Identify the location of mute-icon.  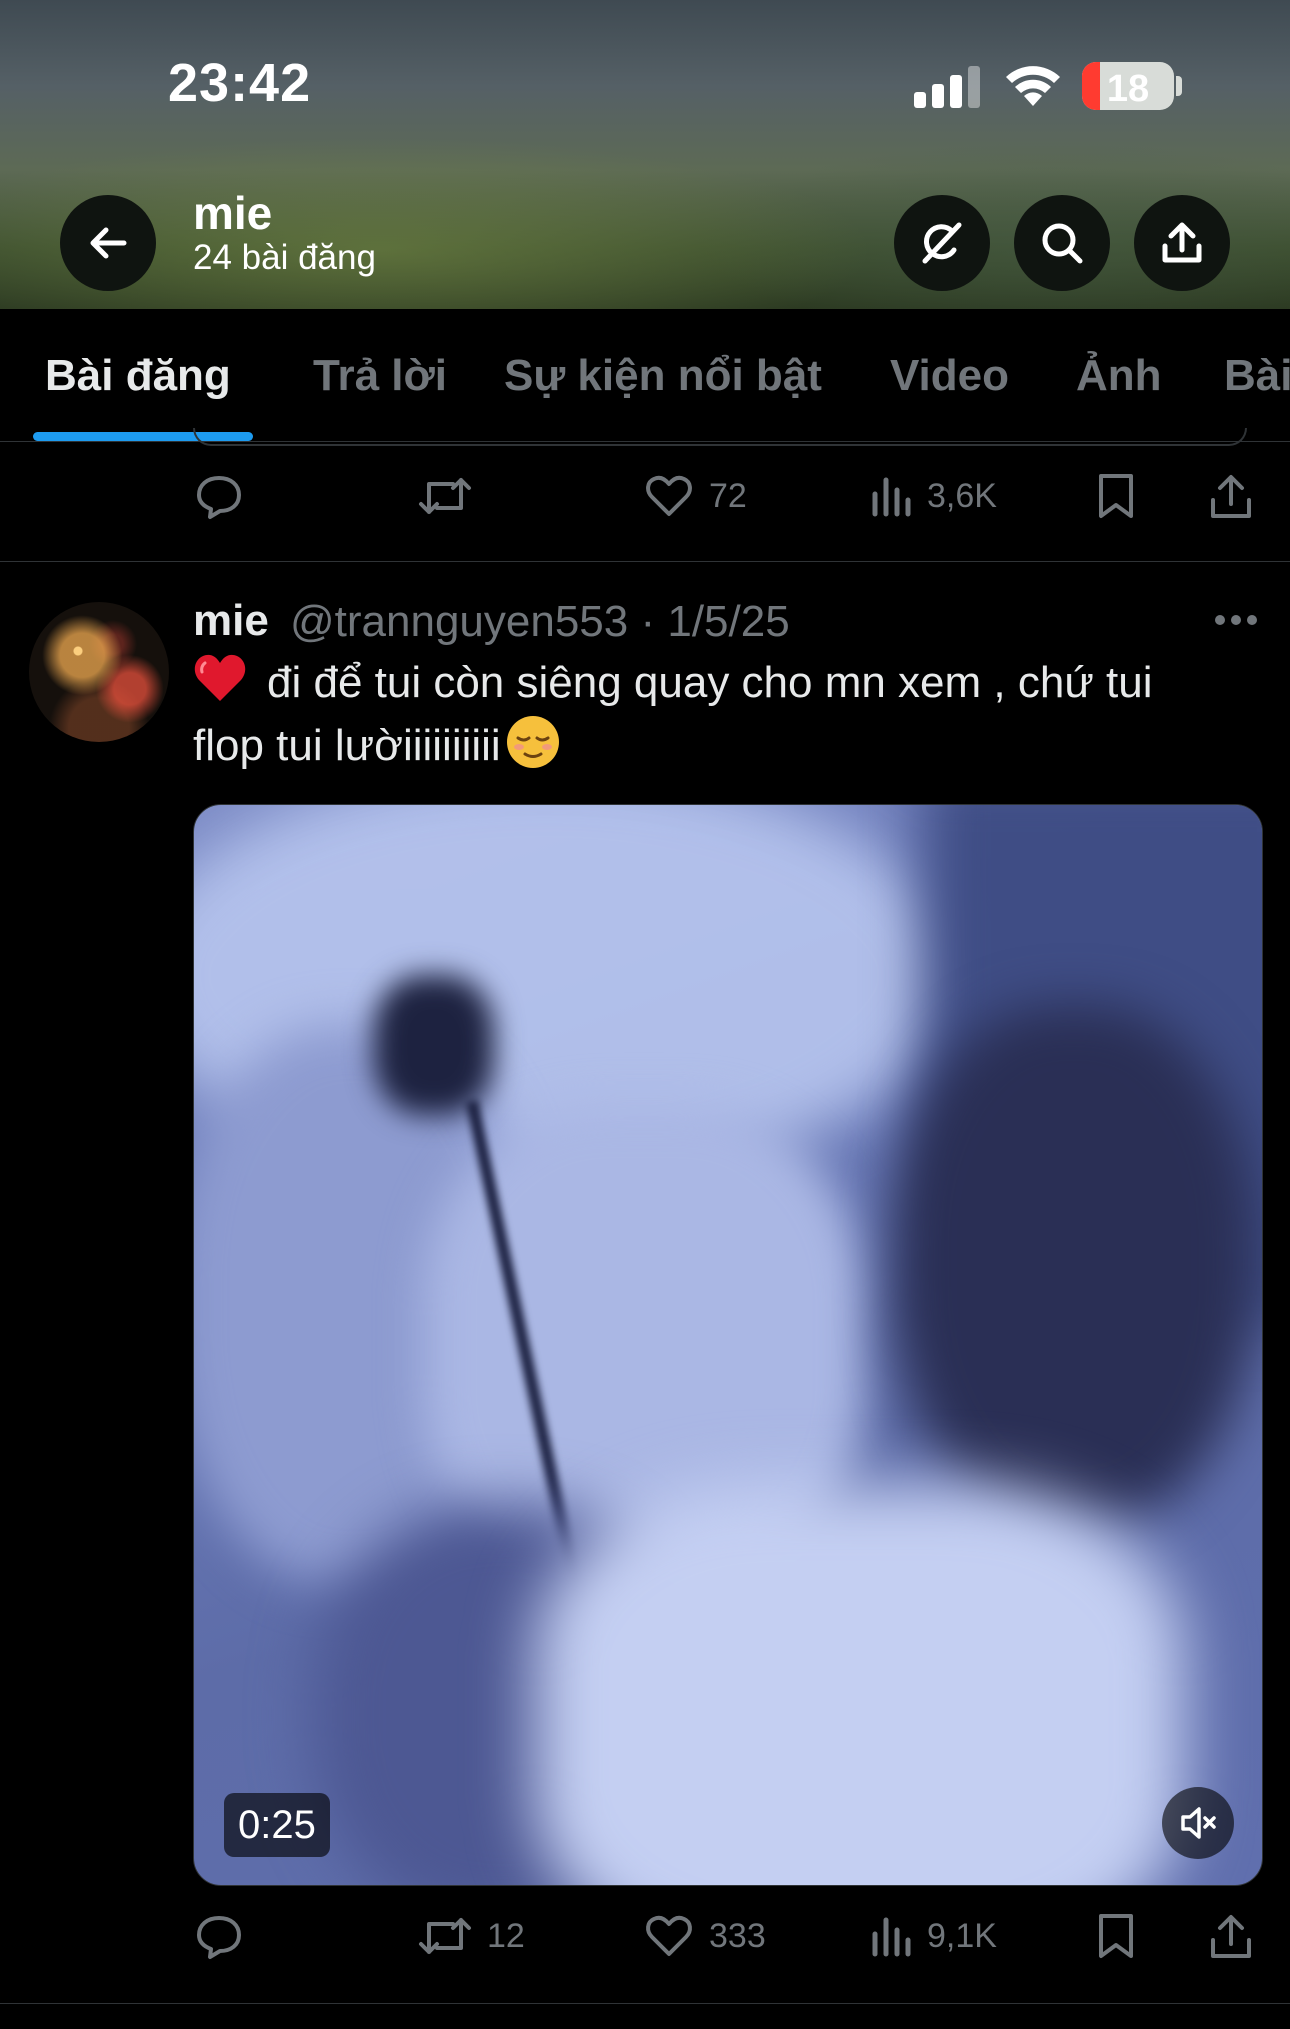
(1198, 1823).